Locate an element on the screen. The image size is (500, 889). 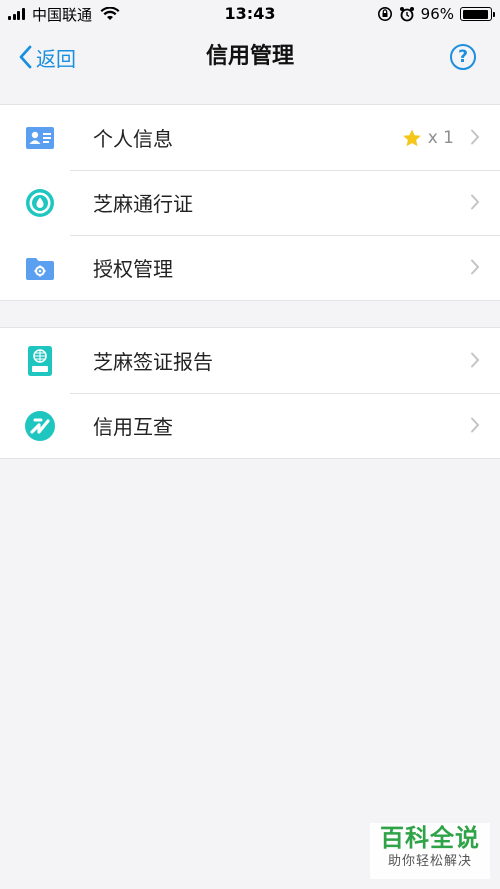
list-item-label: 芝麻签证报告 is located at coordinates (153, 362).